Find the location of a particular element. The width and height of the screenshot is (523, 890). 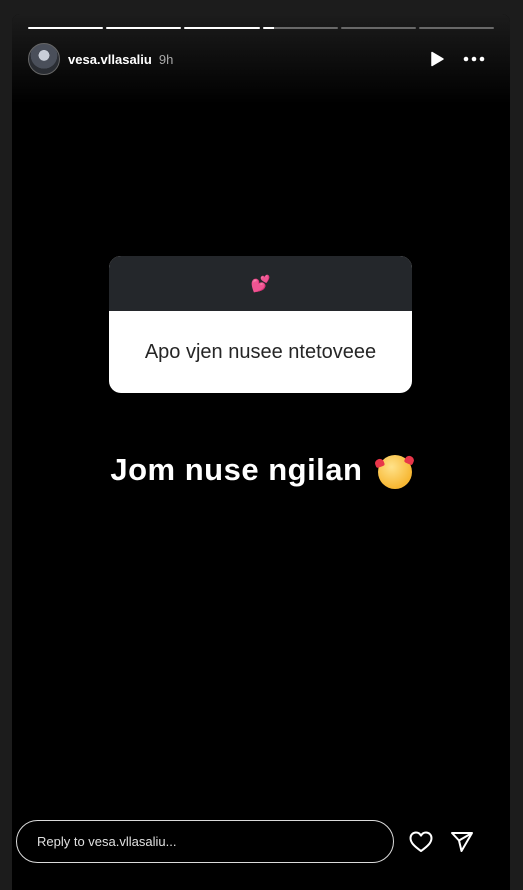

username: vesa.vllasaliu is located at coordinates (110, 59).